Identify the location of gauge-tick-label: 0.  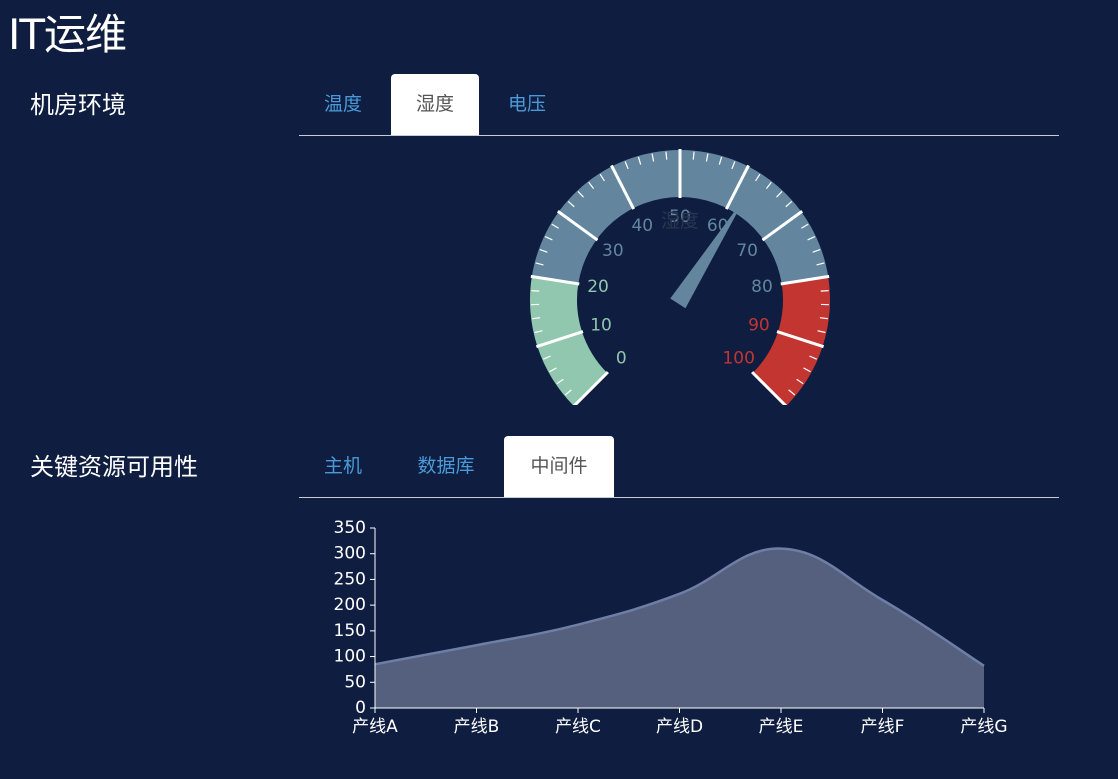
(621, 359).